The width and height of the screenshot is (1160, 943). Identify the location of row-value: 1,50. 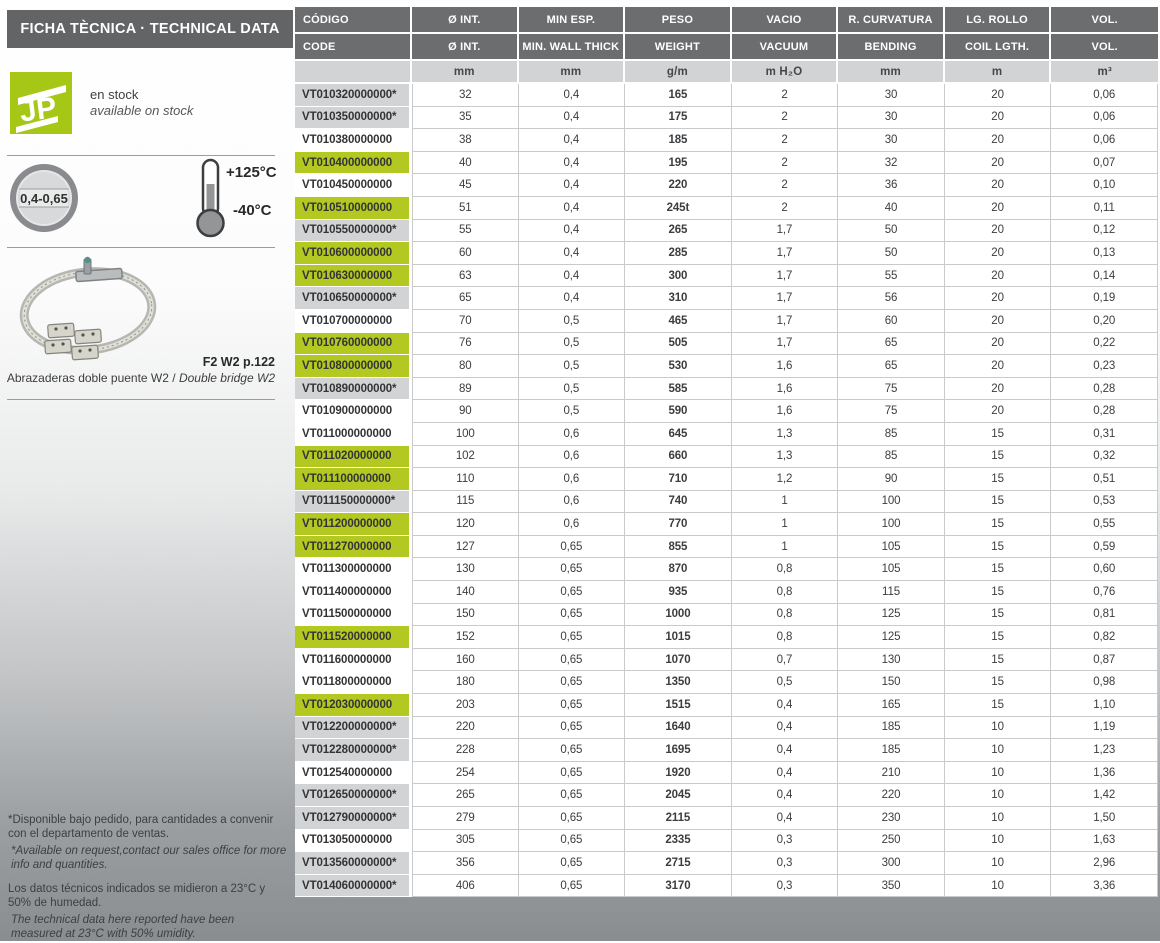
(1104, 818).